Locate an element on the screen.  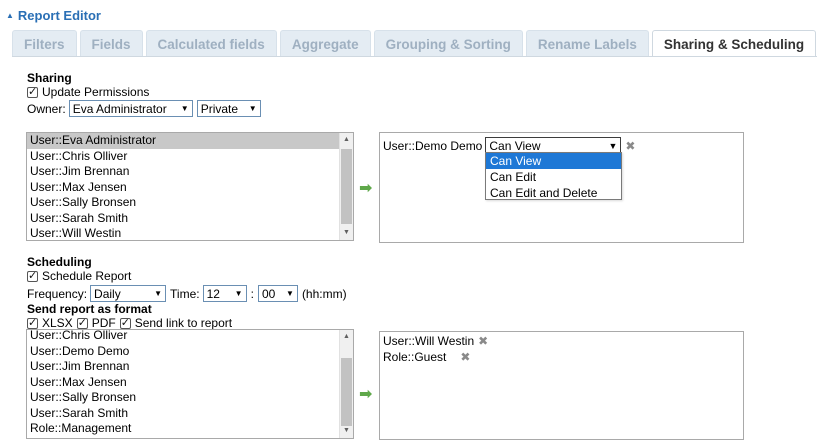
permission-options-dropdown: Can View Can Edit Can Edit and Delete is located at coordinates (553, 176).